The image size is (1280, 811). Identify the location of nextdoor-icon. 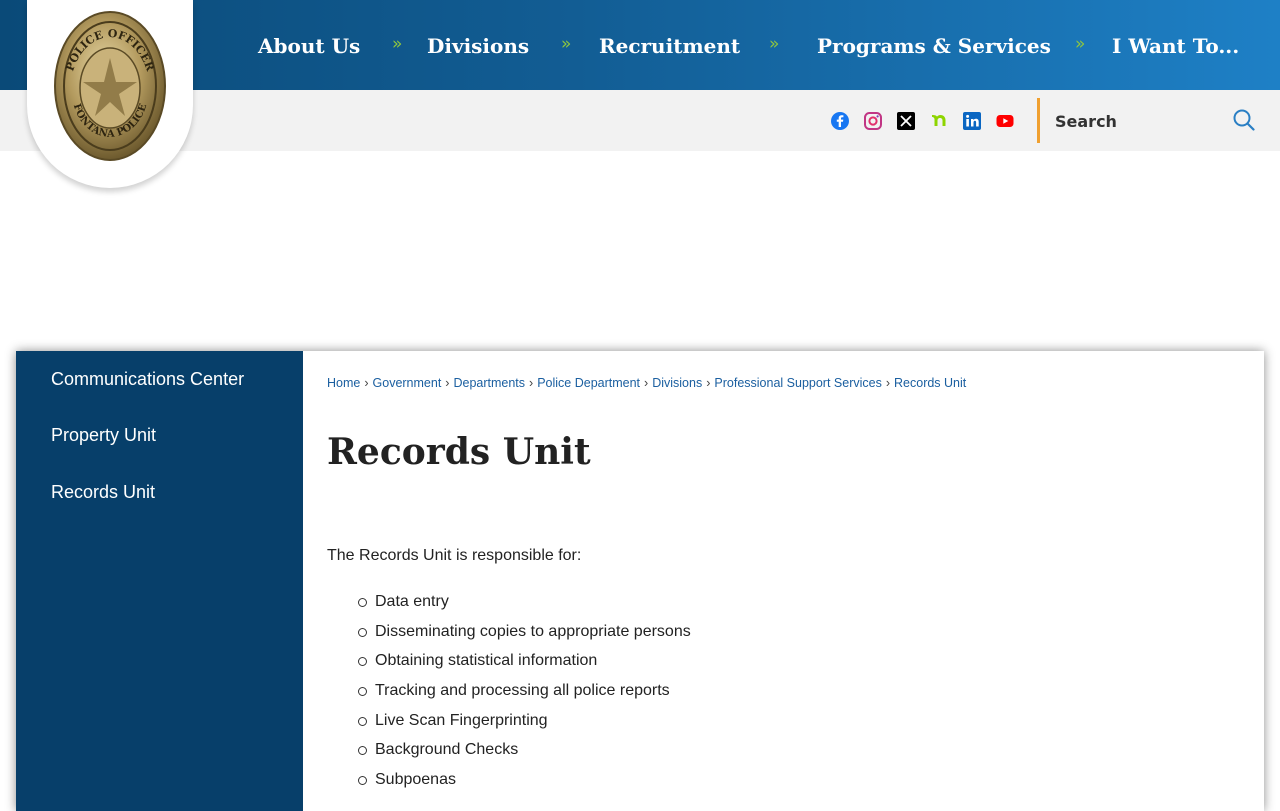
(939, 121).